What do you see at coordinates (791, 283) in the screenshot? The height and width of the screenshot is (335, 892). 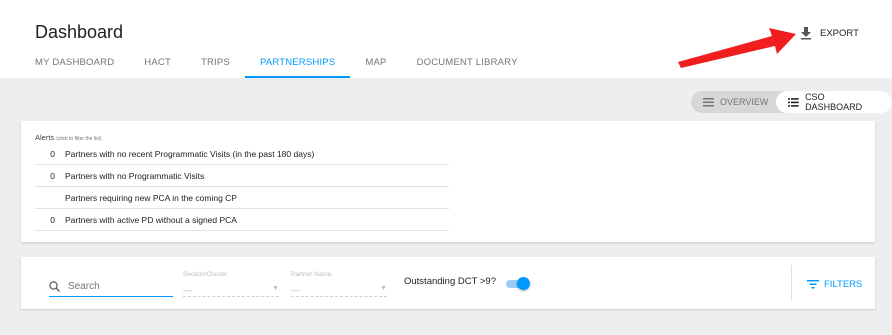 I see `divider` at bounding box center [791, 283].